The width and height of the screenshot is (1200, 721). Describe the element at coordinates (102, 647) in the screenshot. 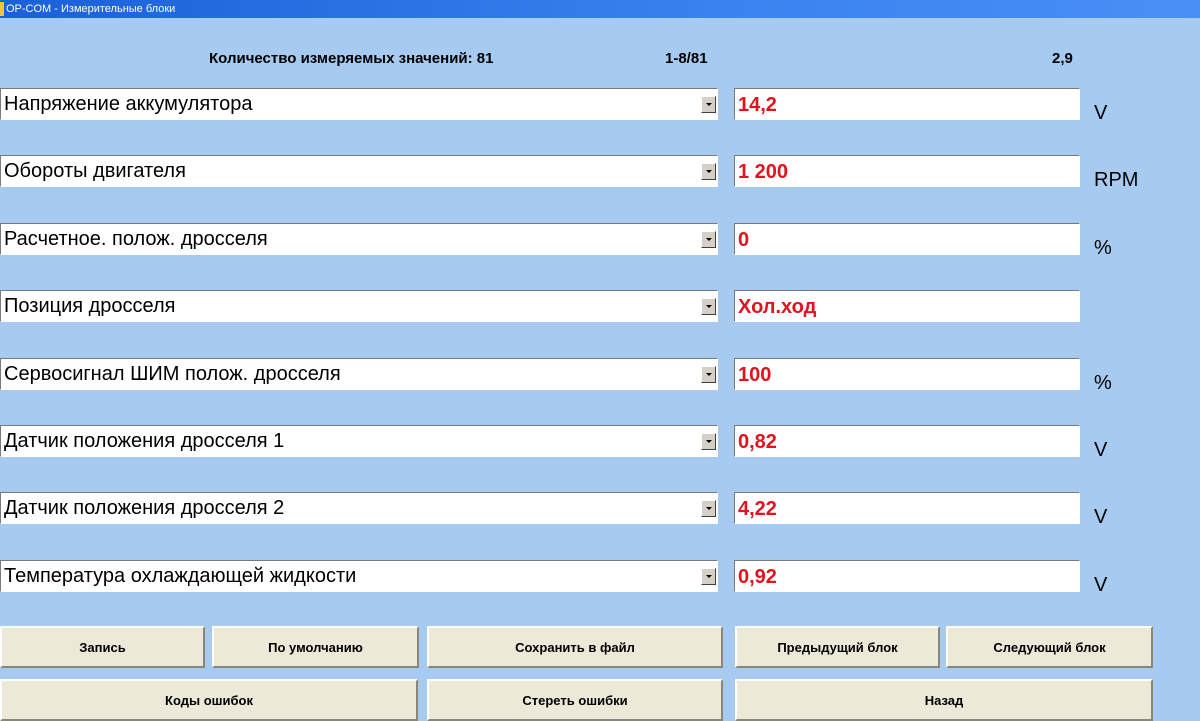

I see `record-button: Запись` at that location.